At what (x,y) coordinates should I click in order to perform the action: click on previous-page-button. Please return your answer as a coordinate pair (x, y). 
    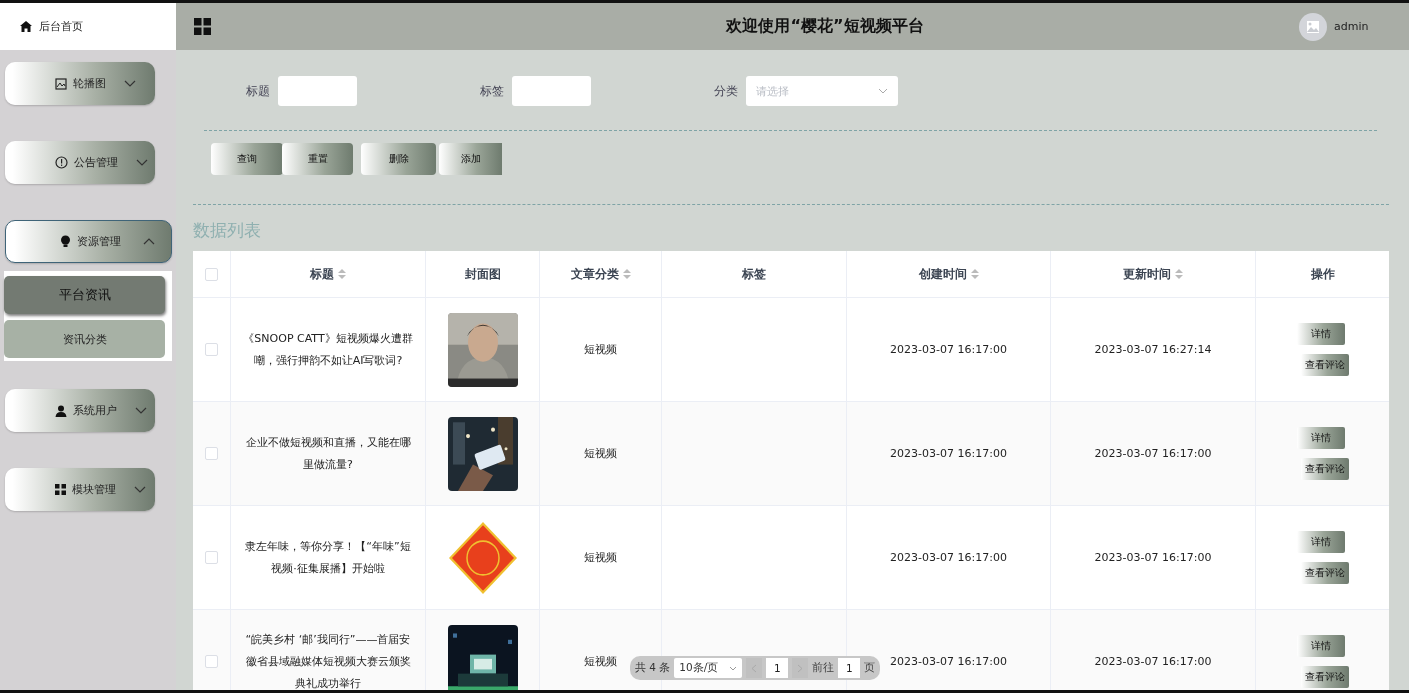
    Looking at the image, I should click on (754, 668).